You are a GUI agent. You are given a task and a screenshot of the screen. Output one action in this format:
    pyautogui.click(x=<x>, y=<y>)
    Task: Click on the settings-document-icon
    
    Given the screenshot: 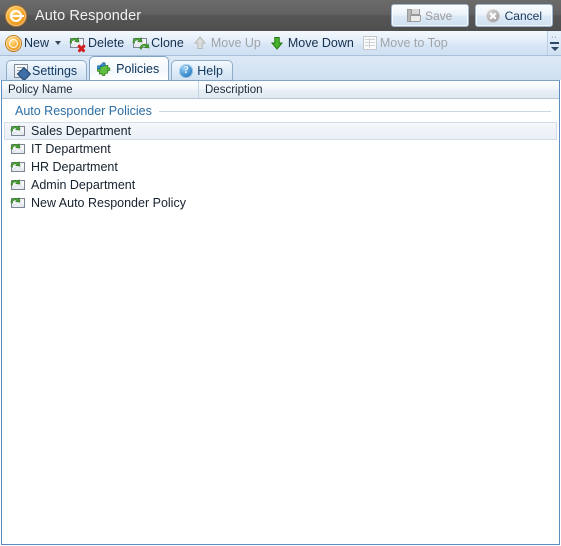 What is the action you would take?
    pyautogui.click(x=21, y=70)
    